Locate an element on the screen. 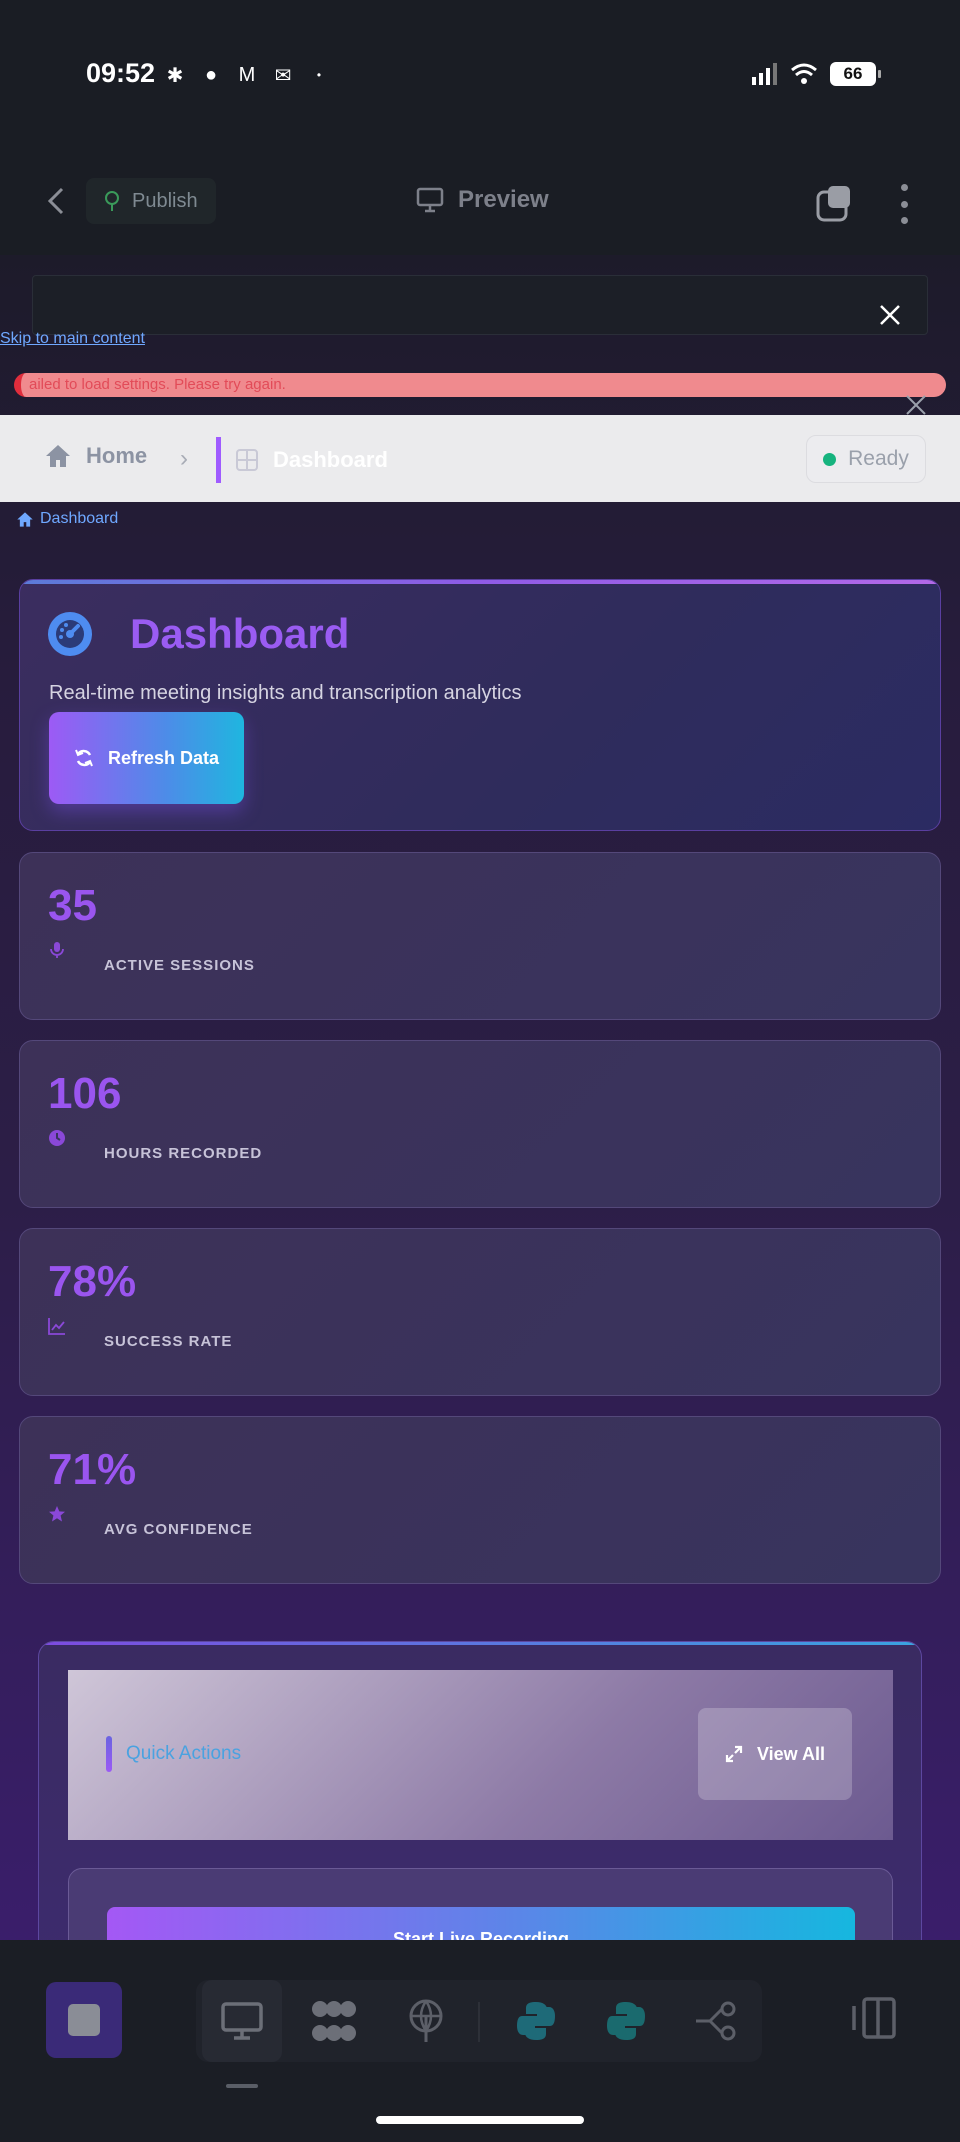 The width and height of the screenshot is (960, 2142). breadcrumb-current-label: Dashboard is located at coordinates (330, 459).